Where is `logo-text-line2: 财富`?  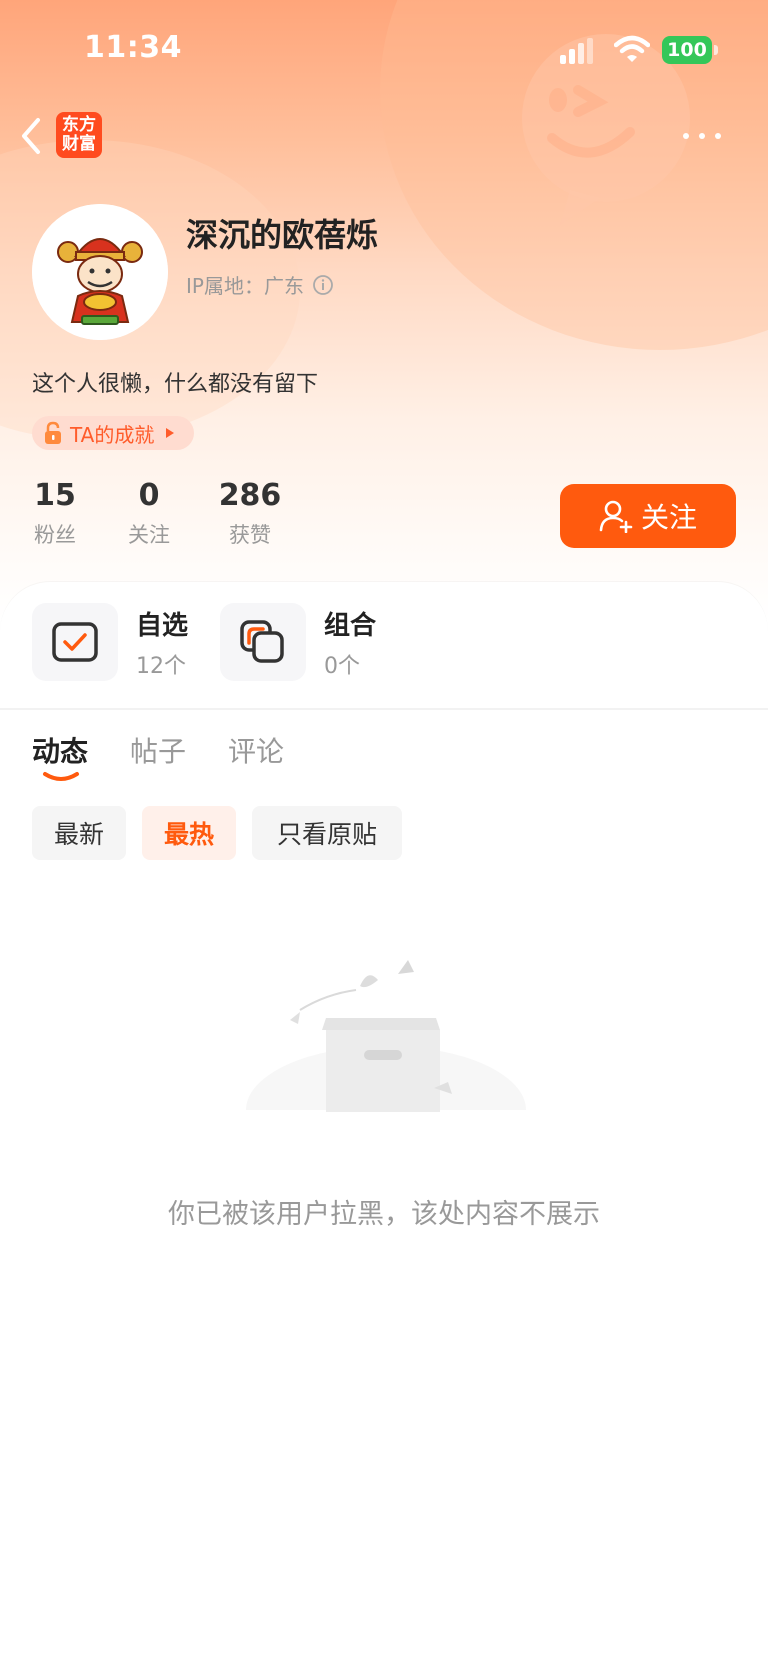 logo-text-line2: 财富 is located at coordinates (79, 144).